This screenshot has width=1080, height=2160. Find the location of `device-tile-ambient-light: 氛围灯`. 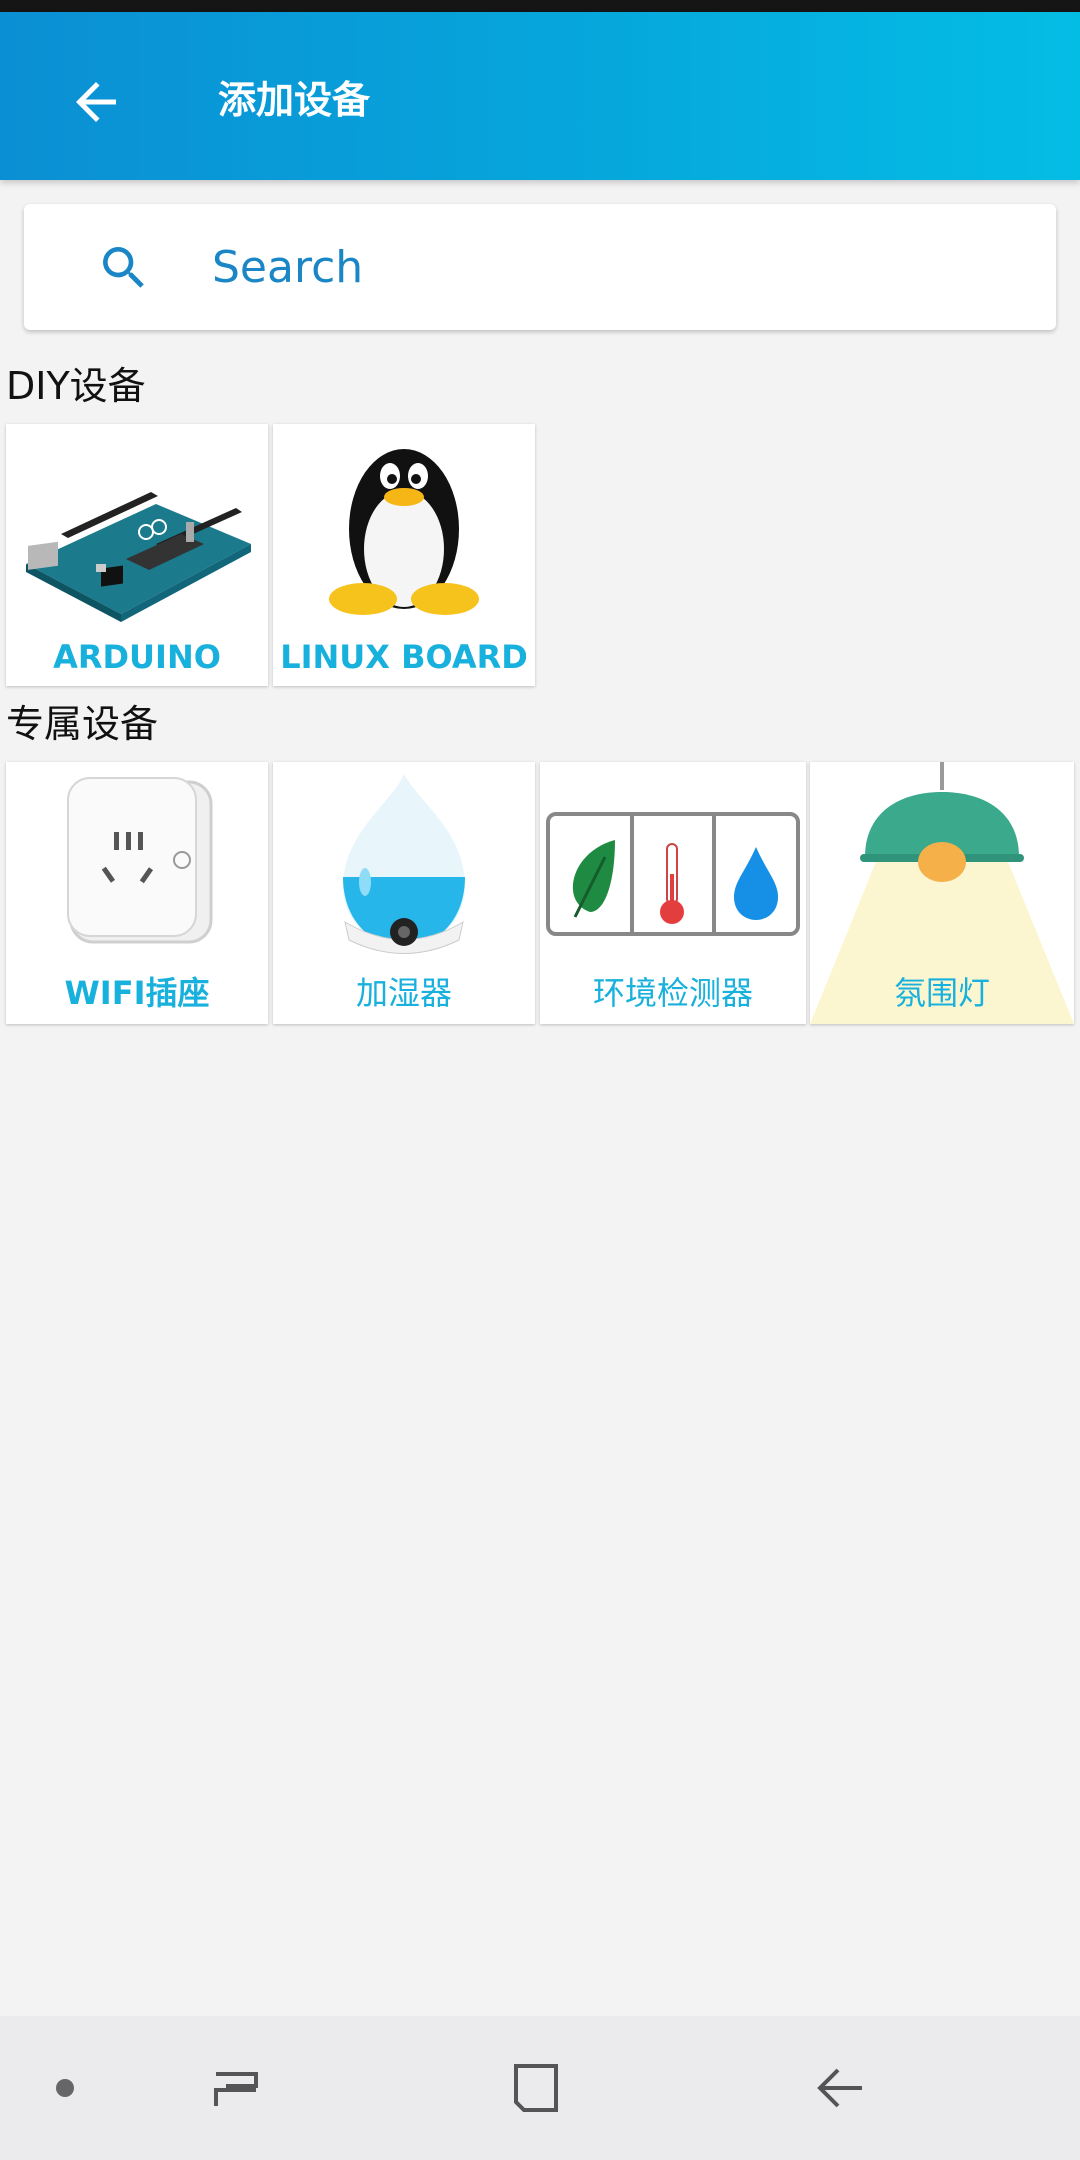

device-tile-ambient-light: 氛围灯 is located at coordinates (942, 893).